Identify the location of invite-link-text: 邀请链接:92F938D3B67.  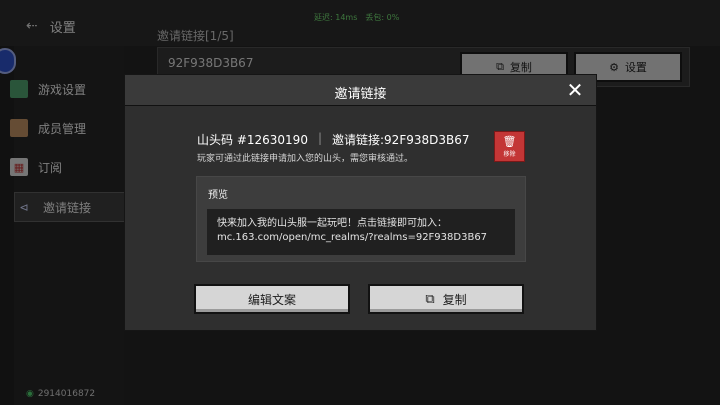
(401, 140).